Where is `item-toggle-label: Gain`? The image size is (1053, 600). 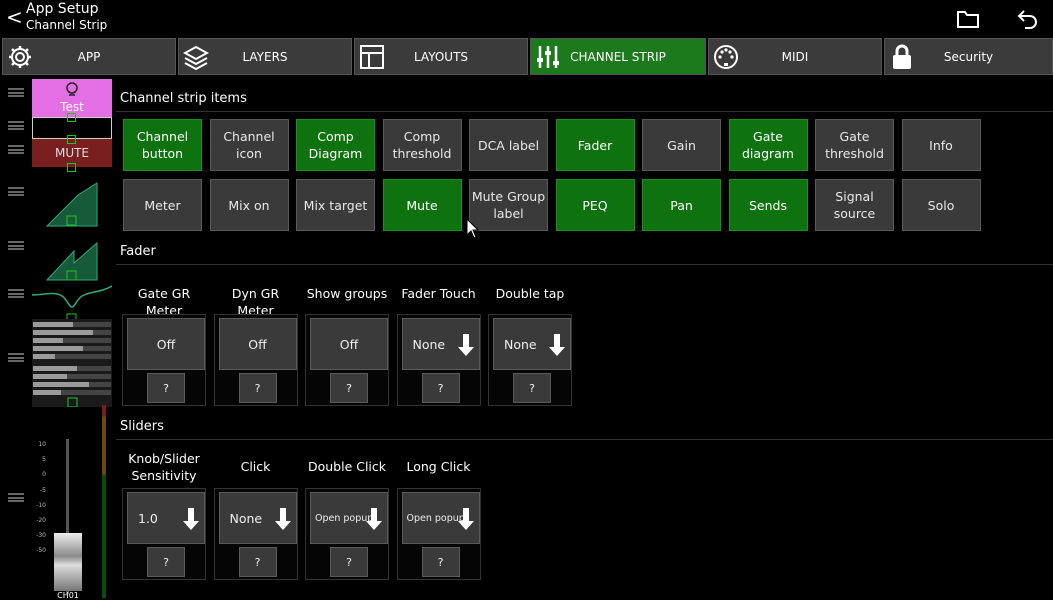
item-toggle-label: Gain is located at coordinates (681, 145).